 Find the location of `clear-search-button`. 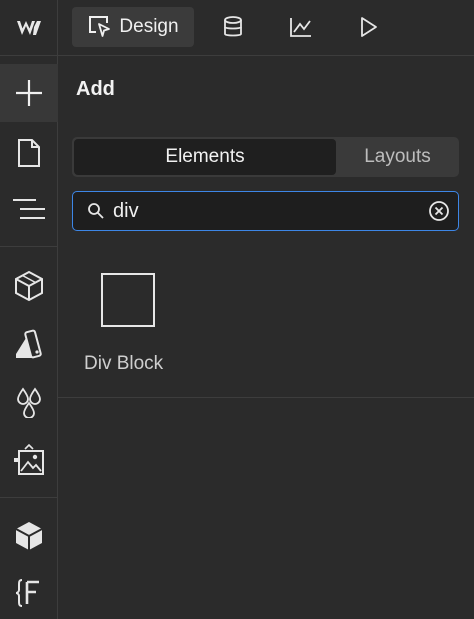

clear-search-button is located at coordinates (439, 211).